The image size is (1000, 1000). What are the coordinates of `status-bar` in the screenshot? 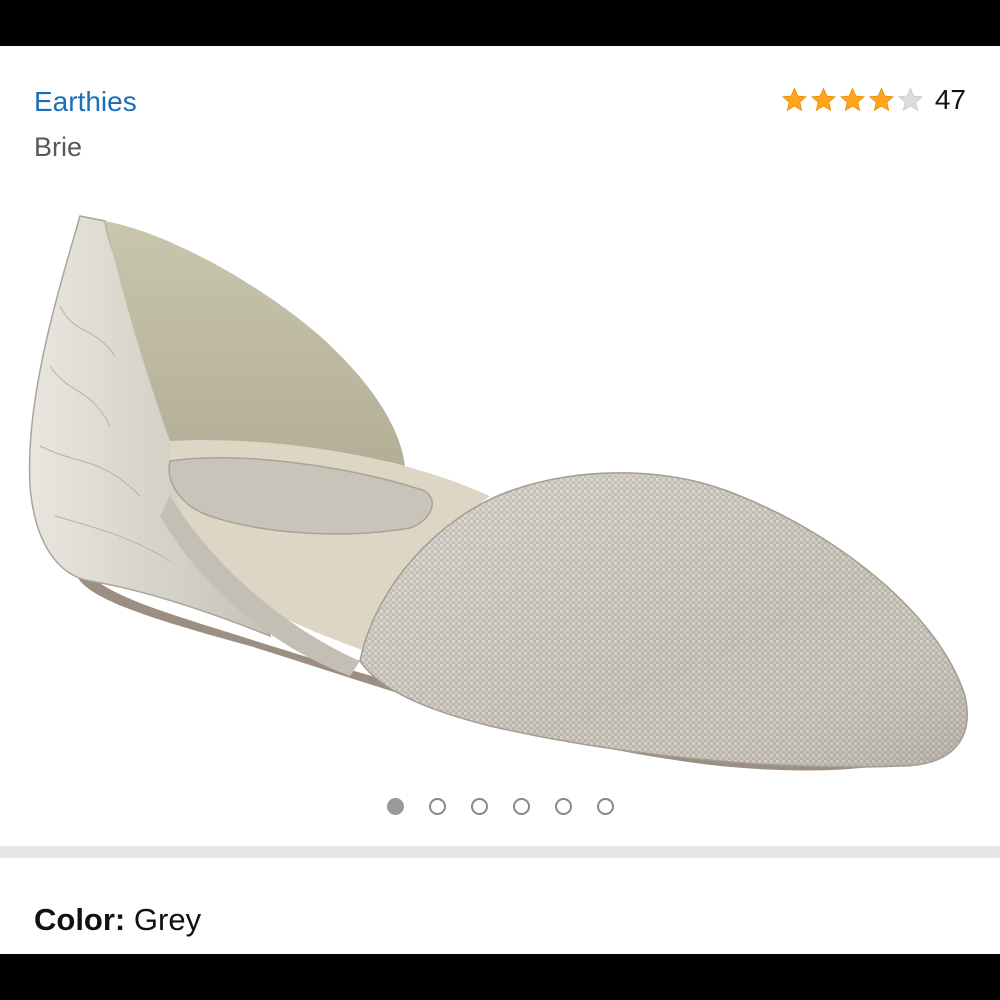 It's located at (500, 23).